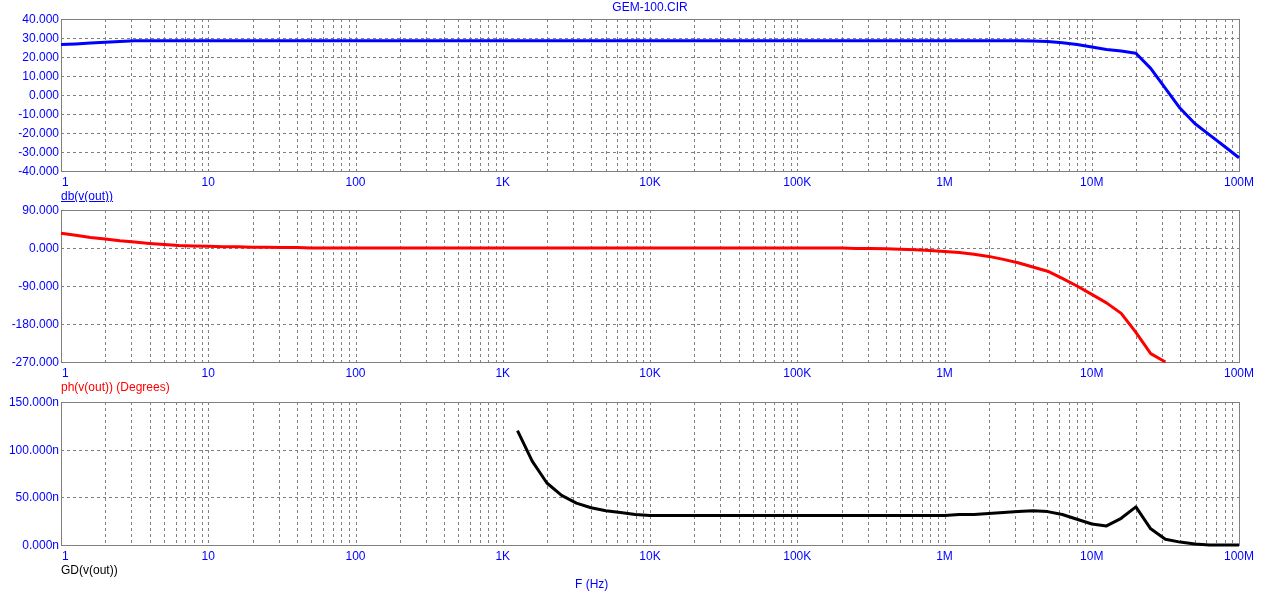  What do you see at coordinates (38, 152) in the screenshot?
I see `axis-tick-label: -30.000` at bounding box center [38, 152].